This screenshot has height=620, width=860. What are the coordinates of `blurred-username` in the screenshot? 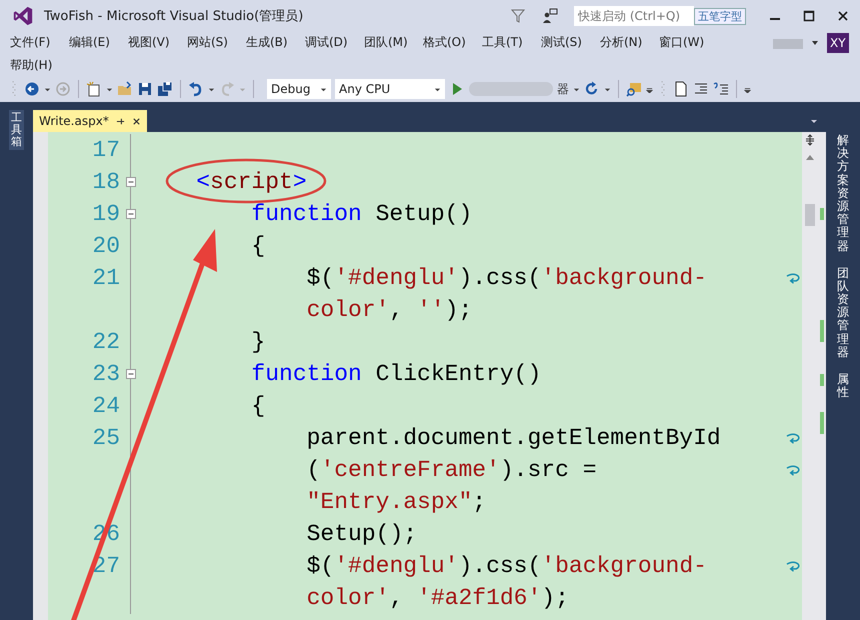 It's located at (788, 44).